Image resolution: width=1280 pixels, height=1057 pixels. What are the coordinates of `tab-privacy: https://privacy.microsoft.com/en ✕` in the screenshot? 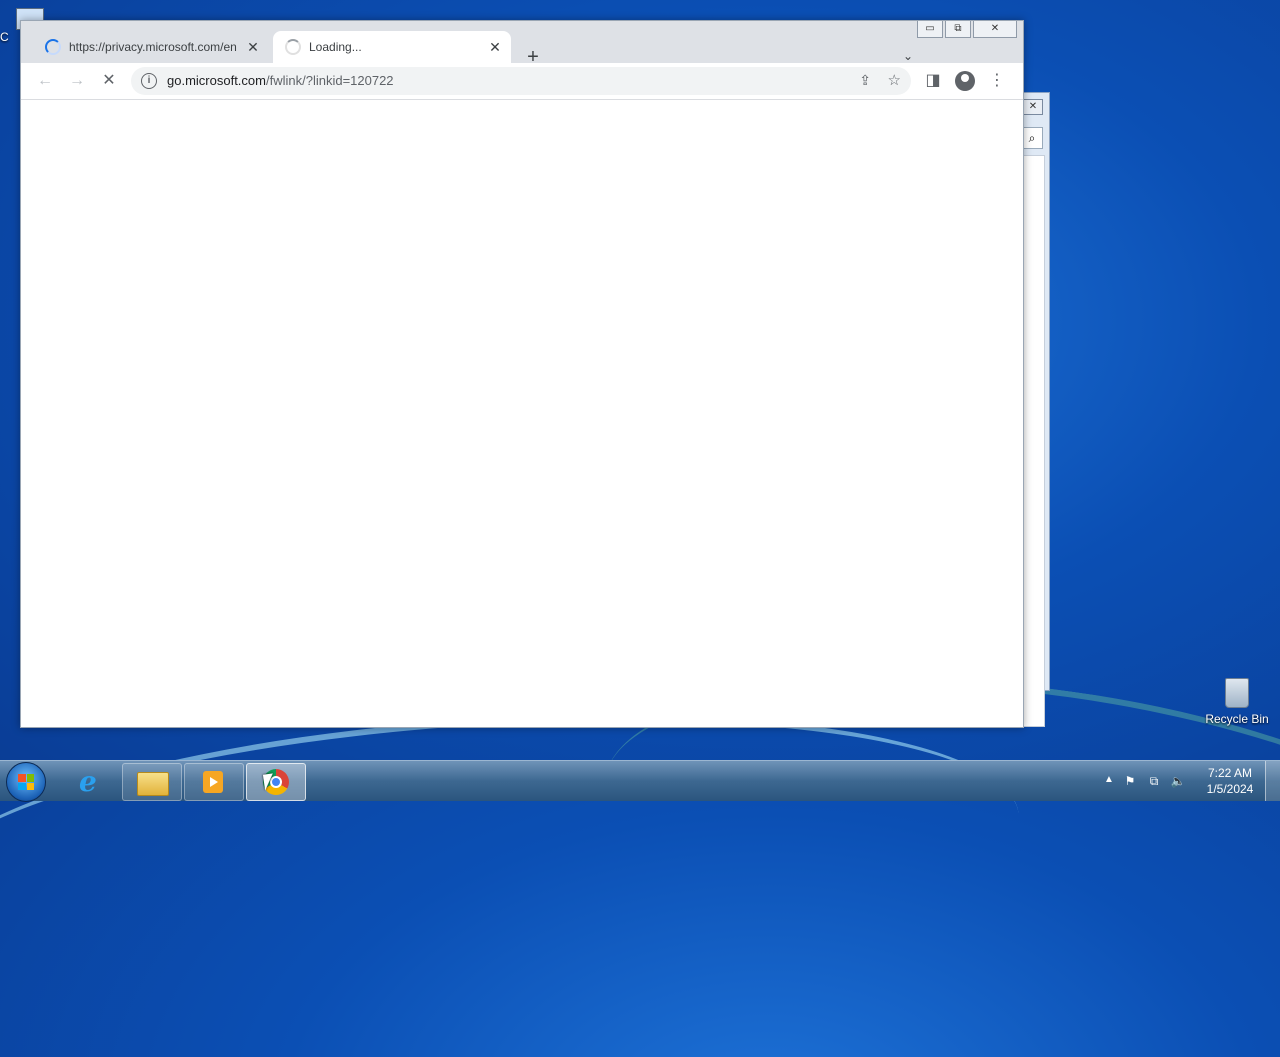 It's located at (151, 47).